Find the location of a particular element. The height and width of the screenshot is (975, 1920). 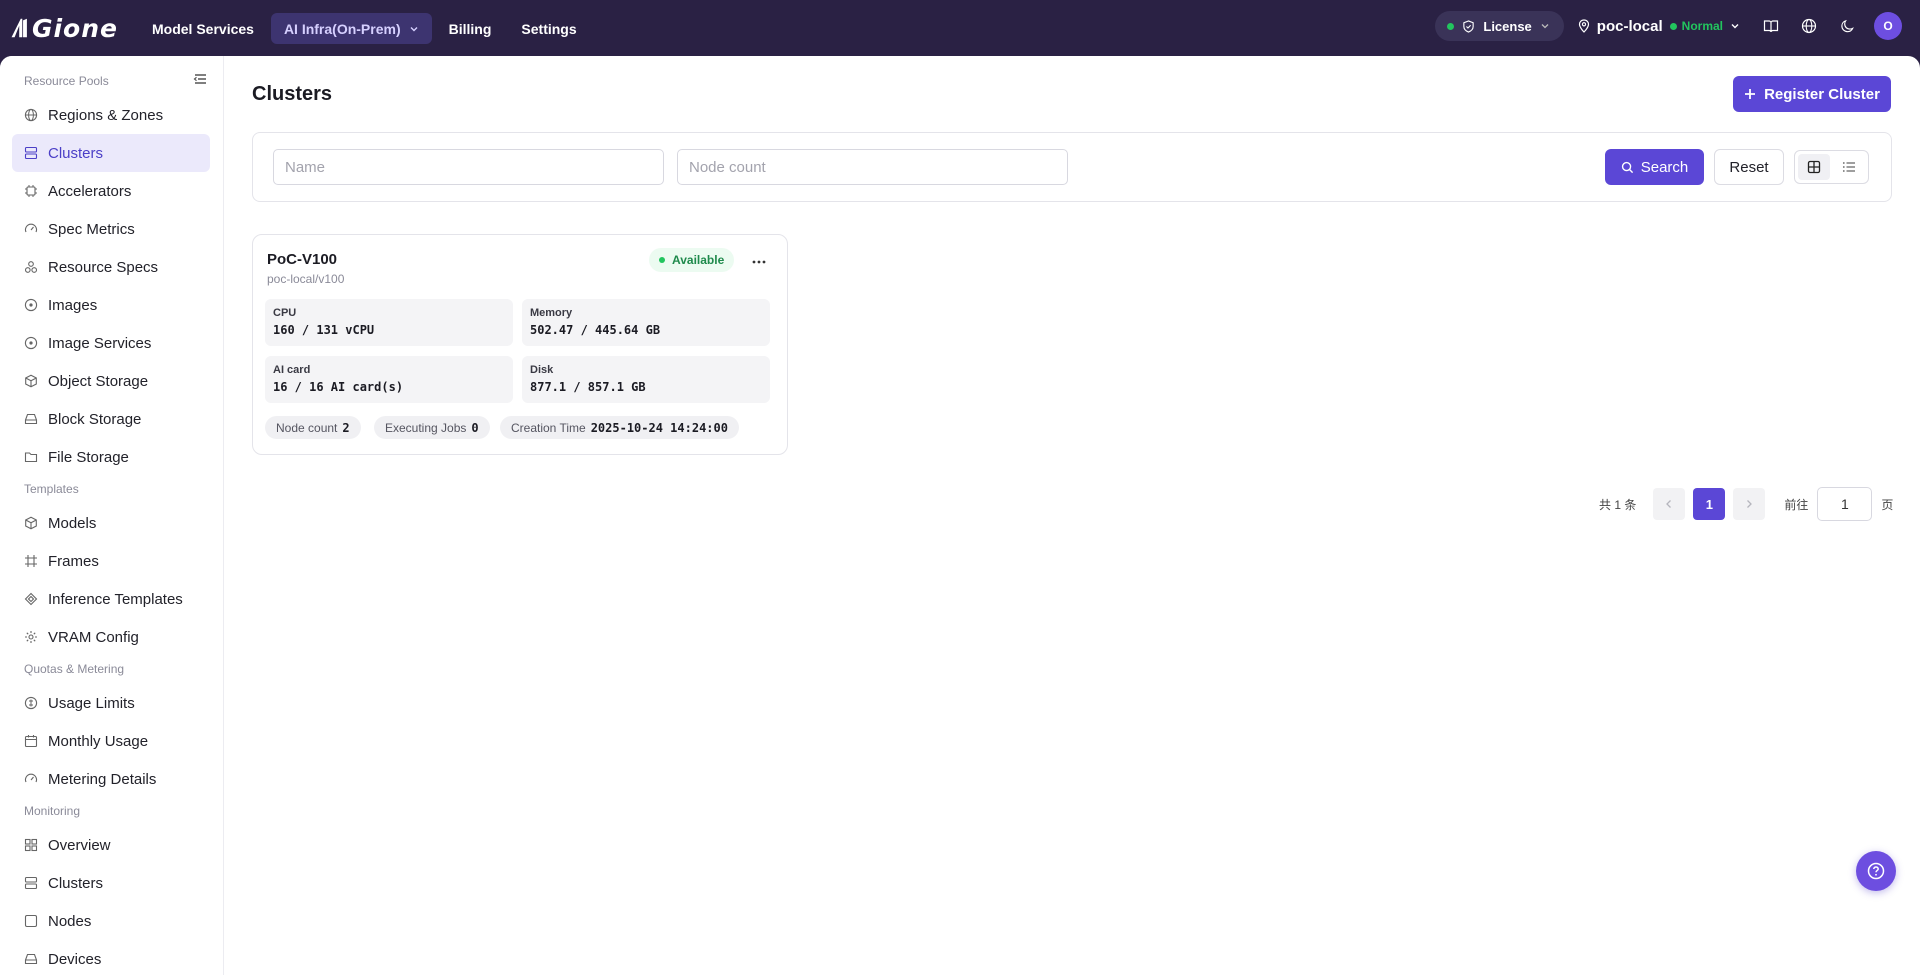

ai-card-metric: AI card 16 / 16 AI card(s) is located at coordinates (389, 379).